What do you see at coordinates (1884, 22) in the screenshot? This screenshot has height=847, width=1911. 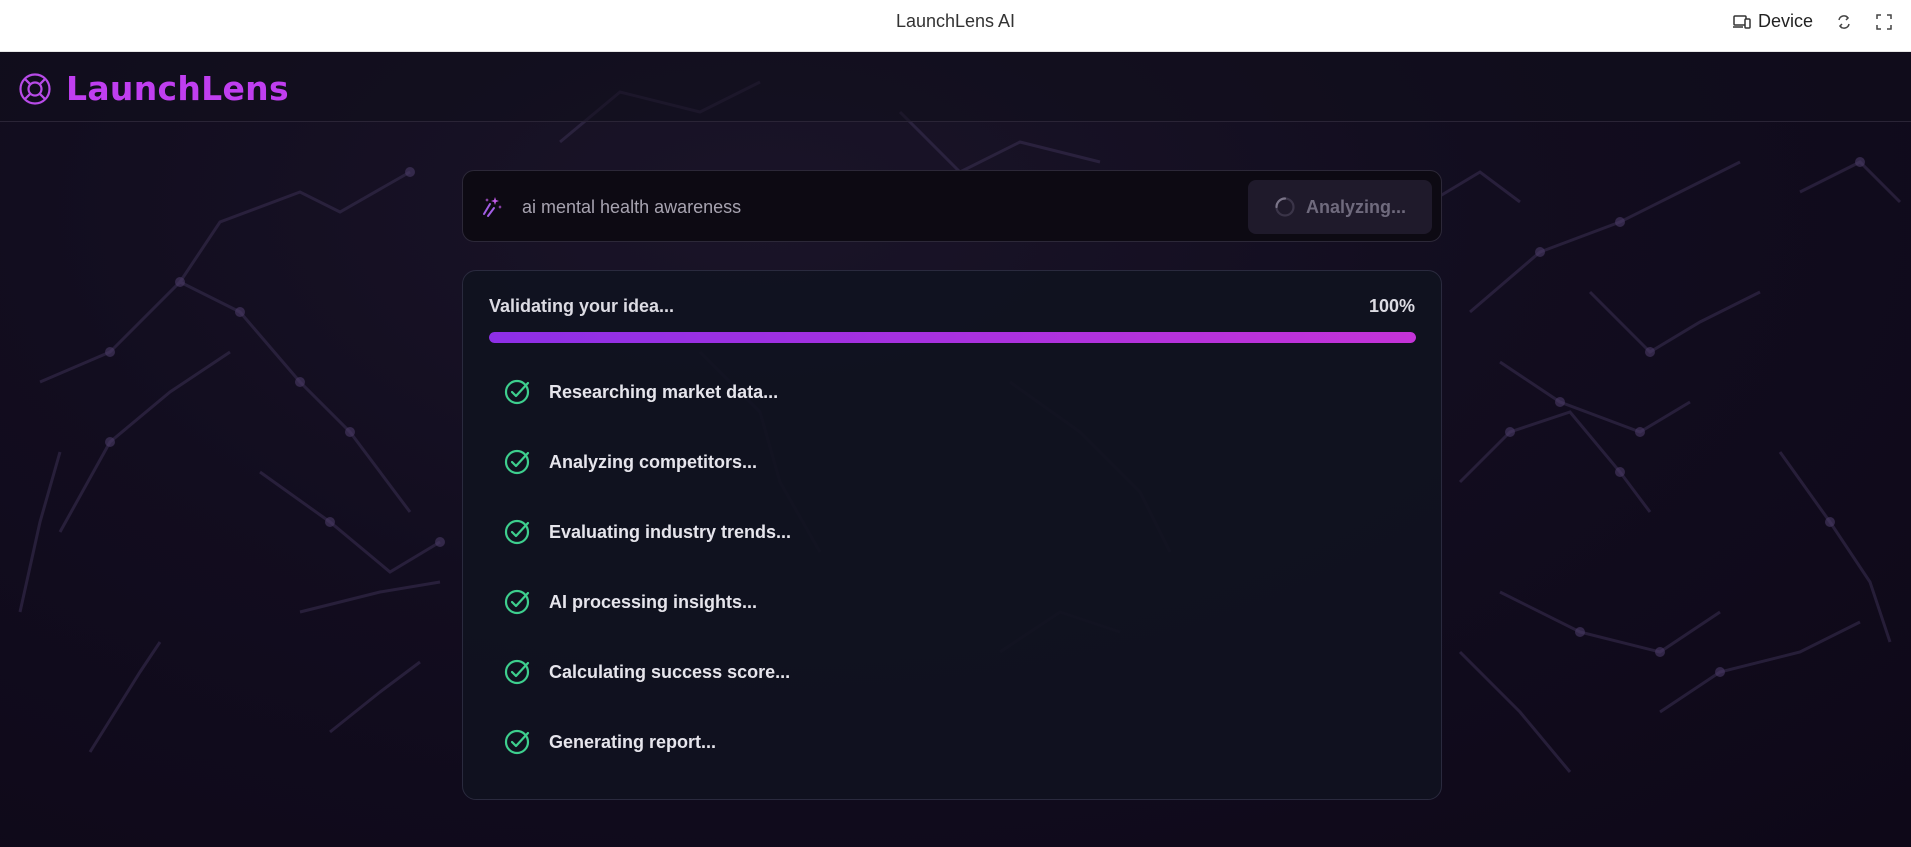 I see `fullscreen-icon` at bounding box center [1884, 22].